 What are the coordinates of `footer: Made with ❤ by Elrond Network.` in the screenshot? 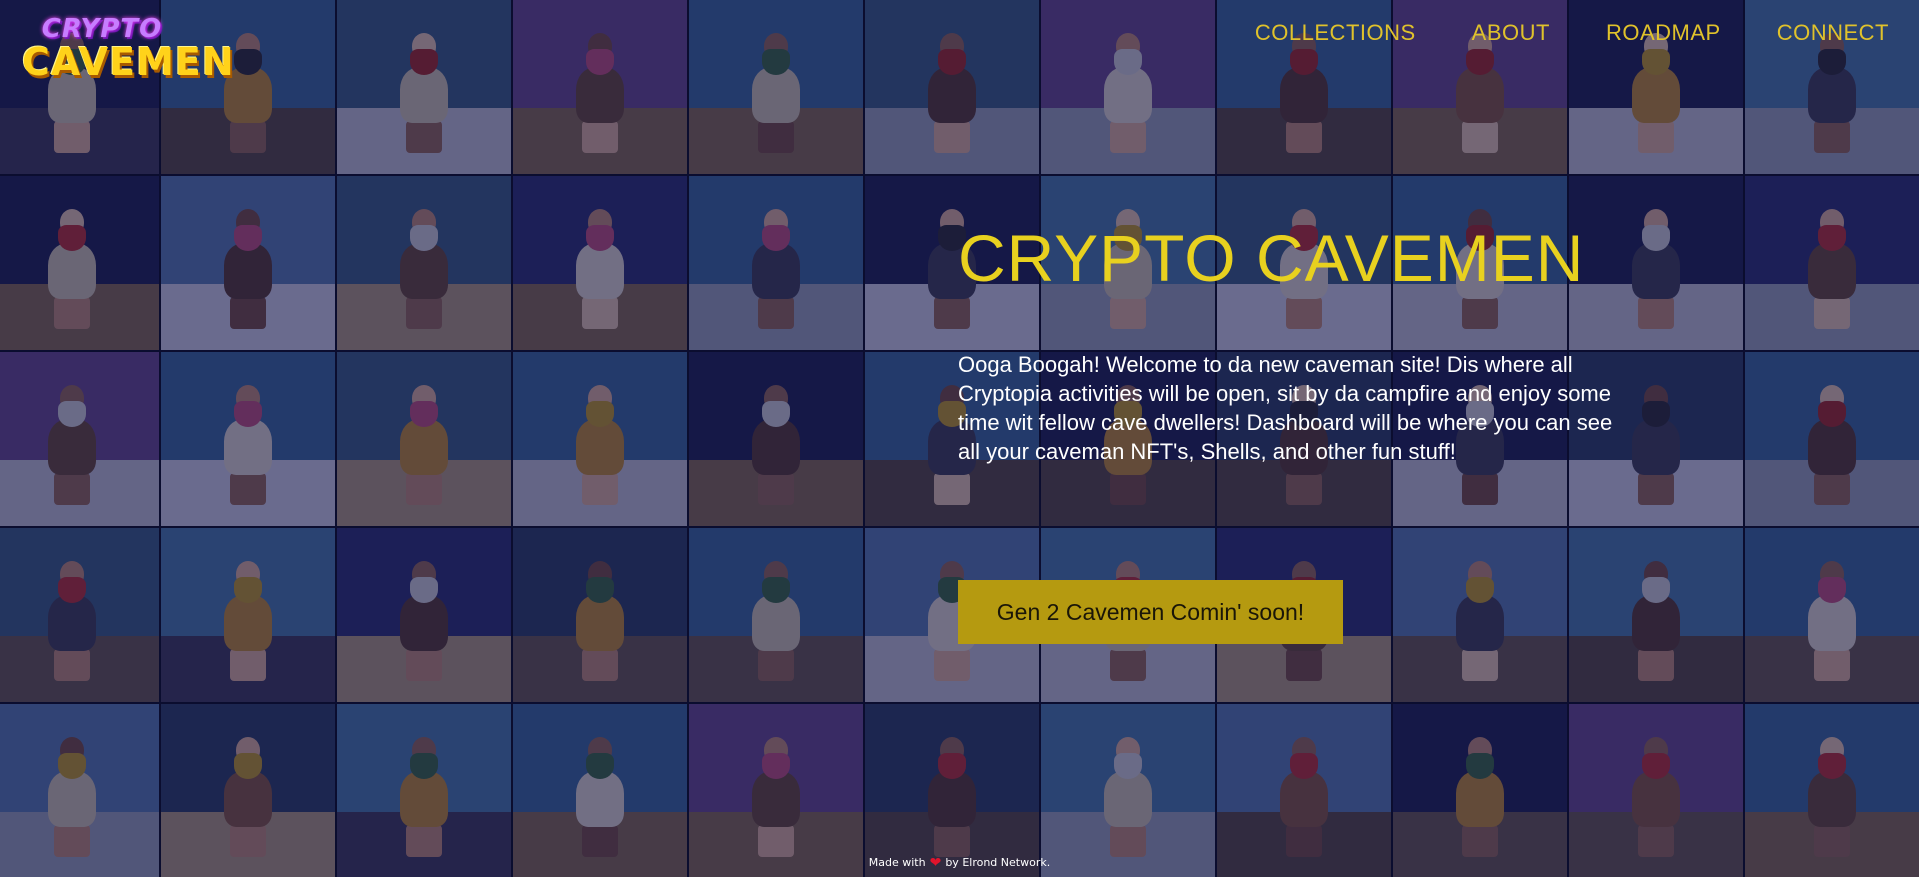 It's located at (959, 863).